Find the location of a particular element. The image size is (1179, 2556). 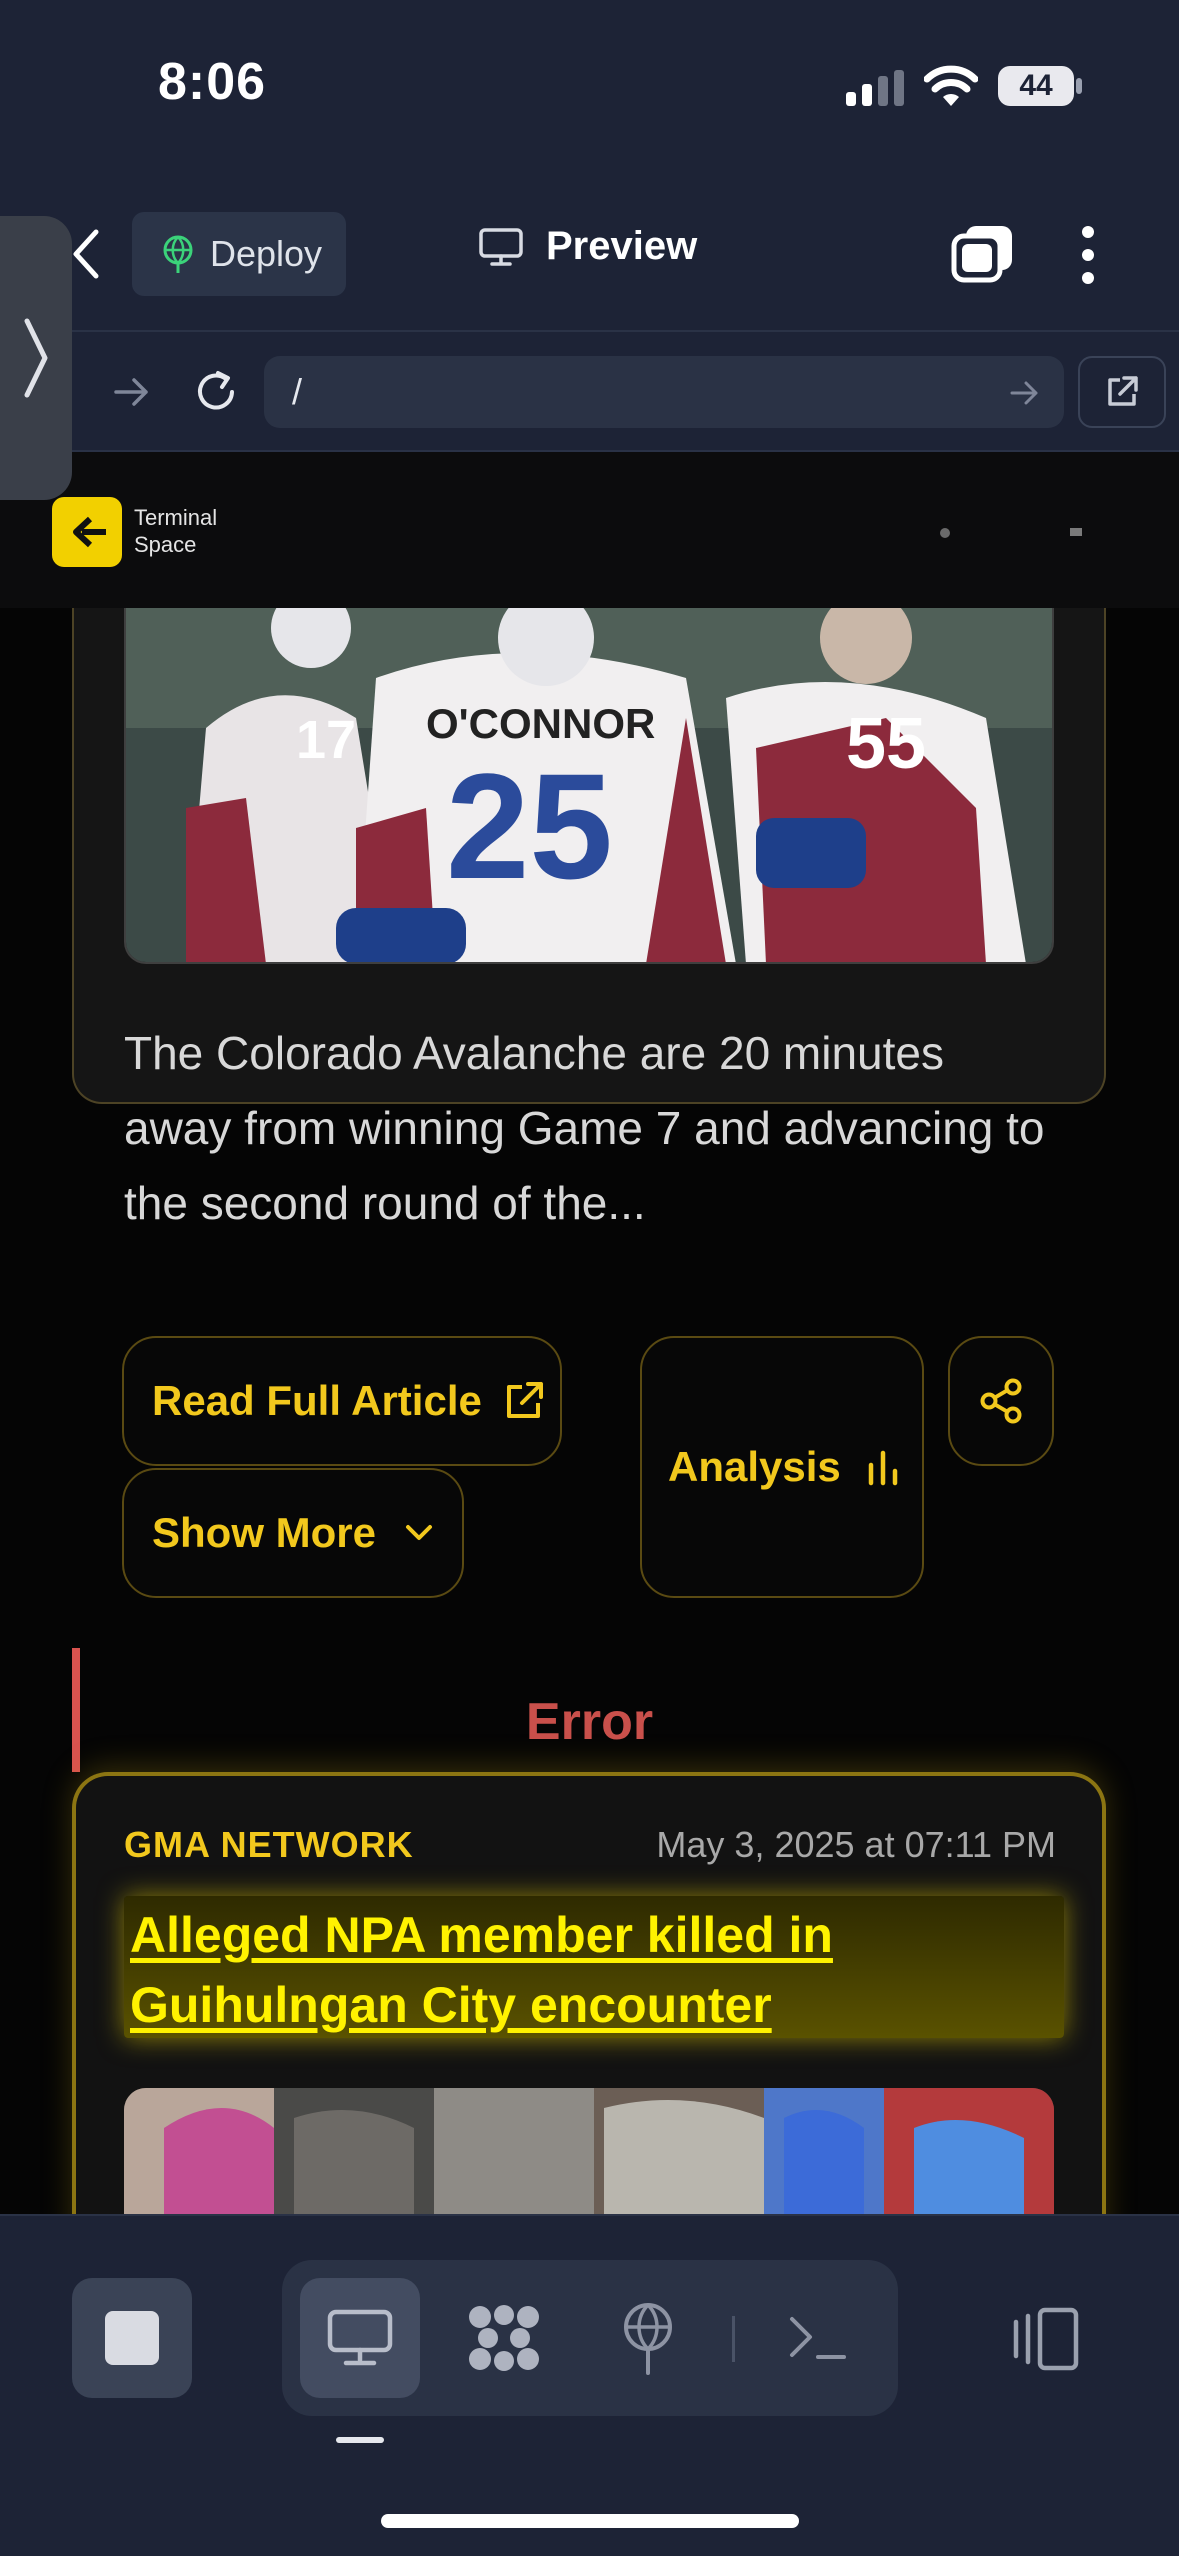

terminal-prompt-icon is located at coordinates (818, 2338).